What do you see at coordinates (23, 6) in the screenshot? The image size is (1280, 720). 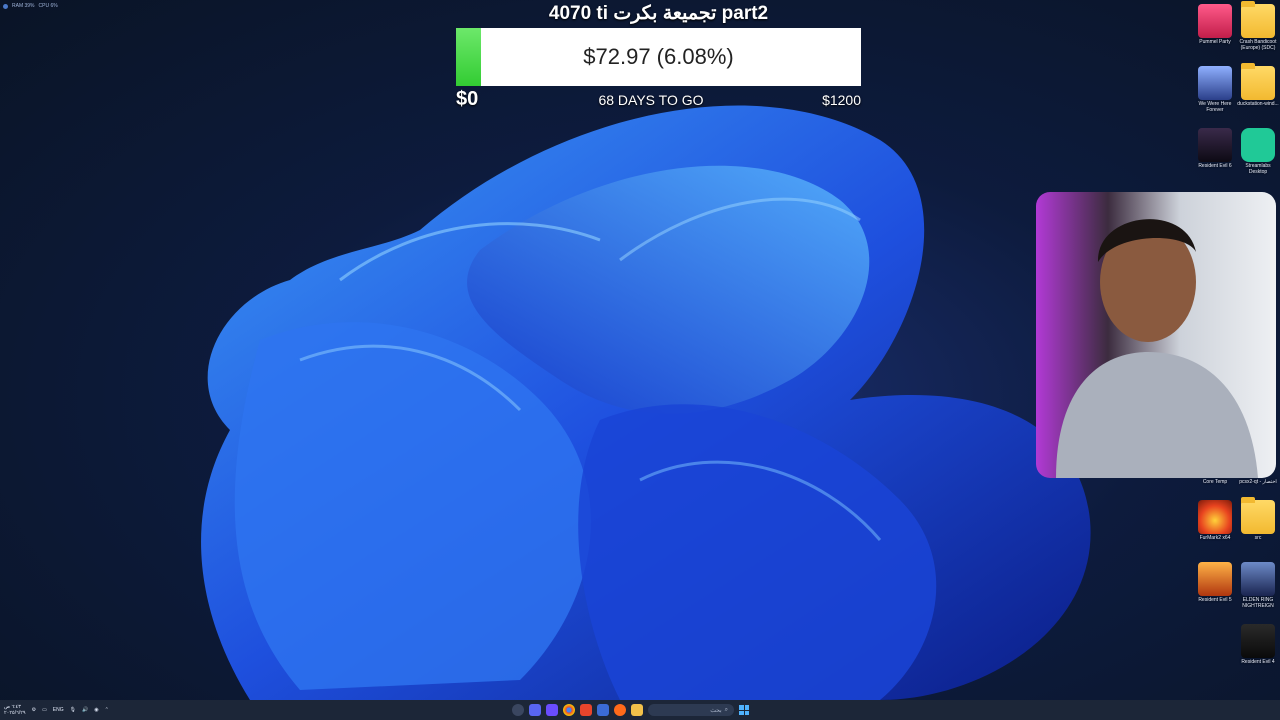 I see `ram-usage: RAM 39%` at bounding box center [23, 6].